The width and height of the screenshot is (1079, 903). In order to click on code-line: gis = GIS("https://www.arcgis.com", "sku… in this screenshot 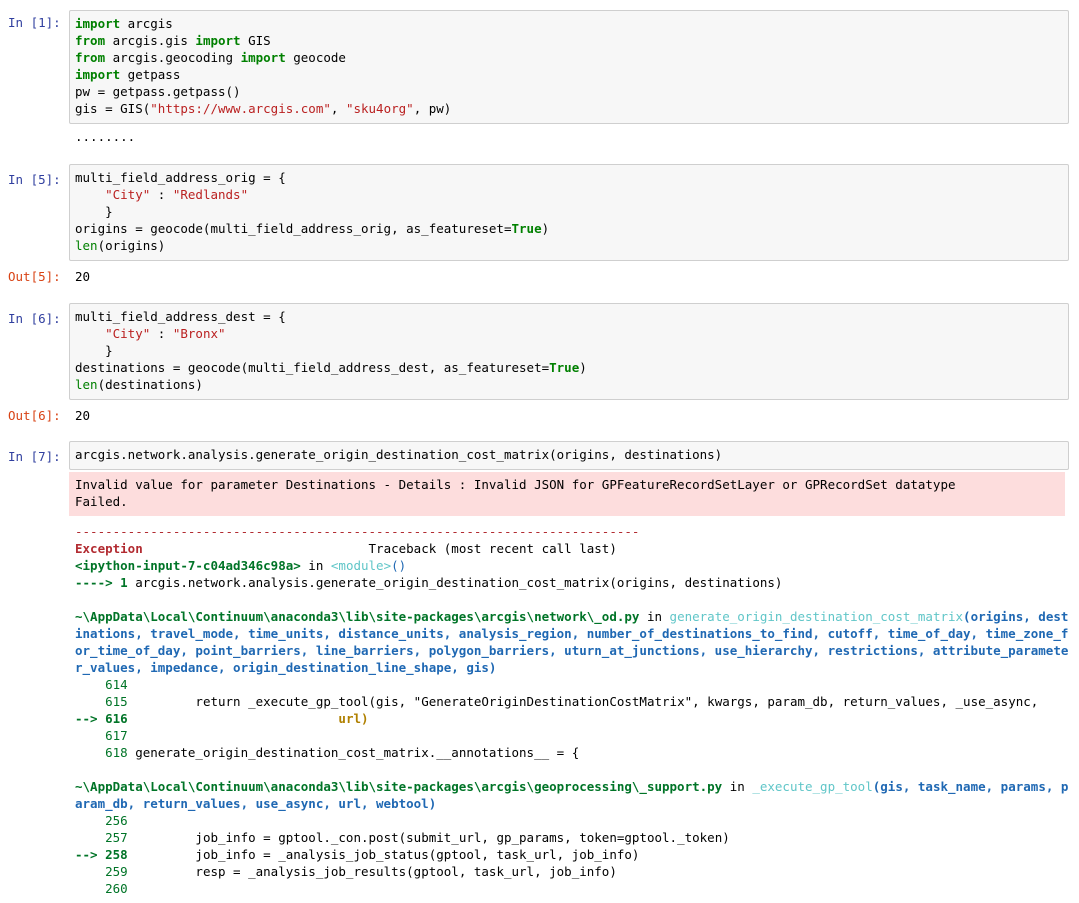, I will do `click(263, 108)`.